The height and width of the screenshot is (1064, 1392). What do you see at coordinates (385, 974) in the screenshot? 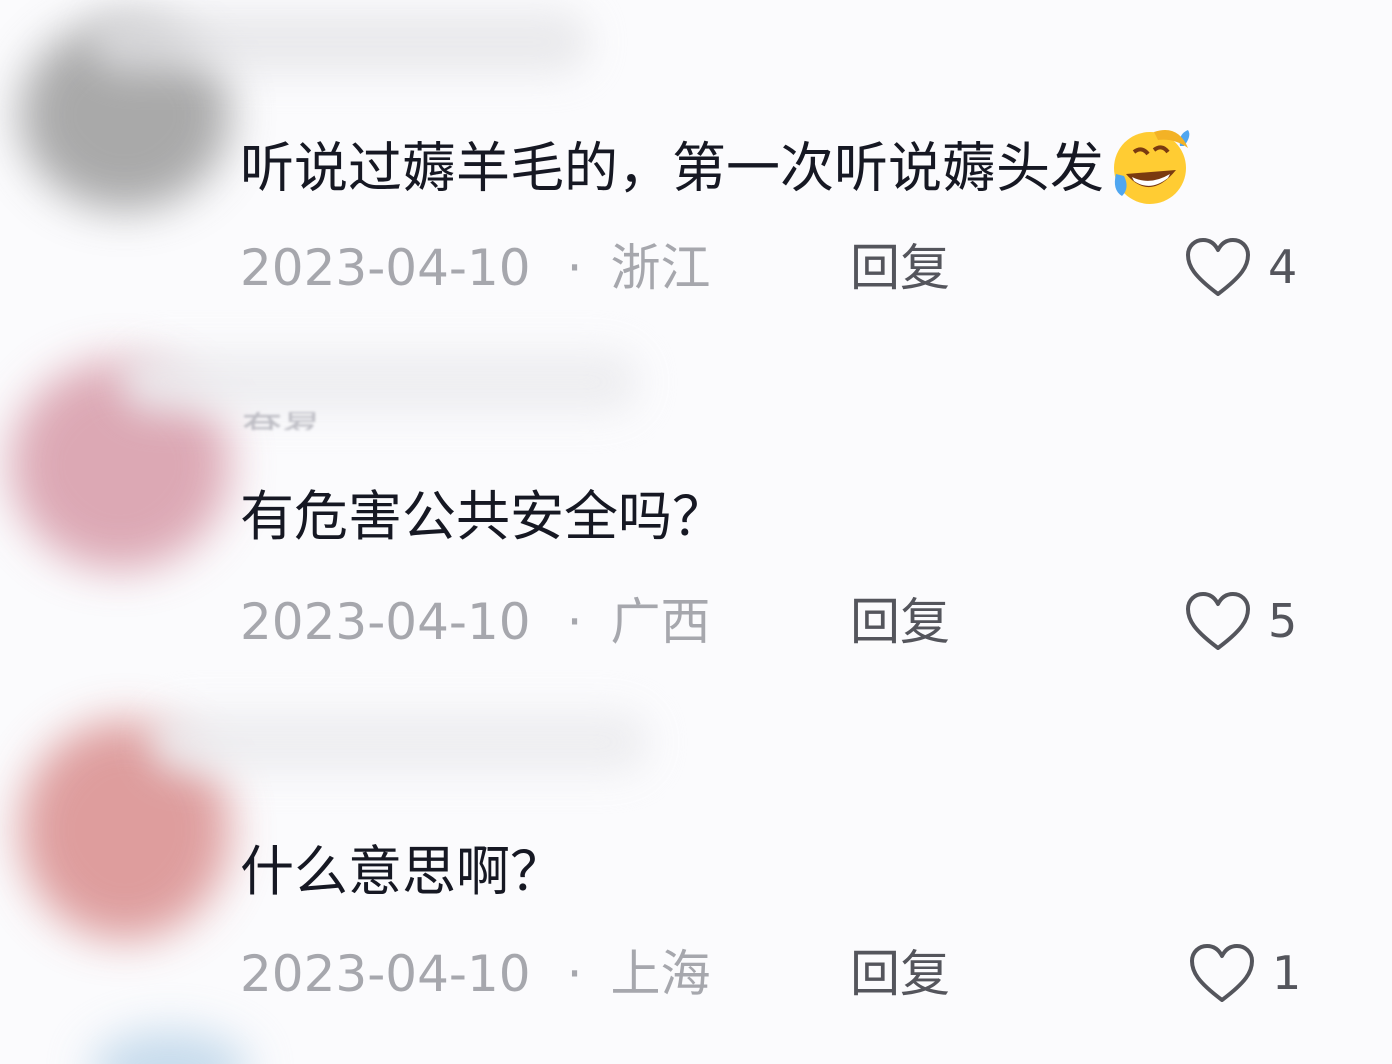
I see `comment-date: 2023-04-10` at bounding box center [385, 974].